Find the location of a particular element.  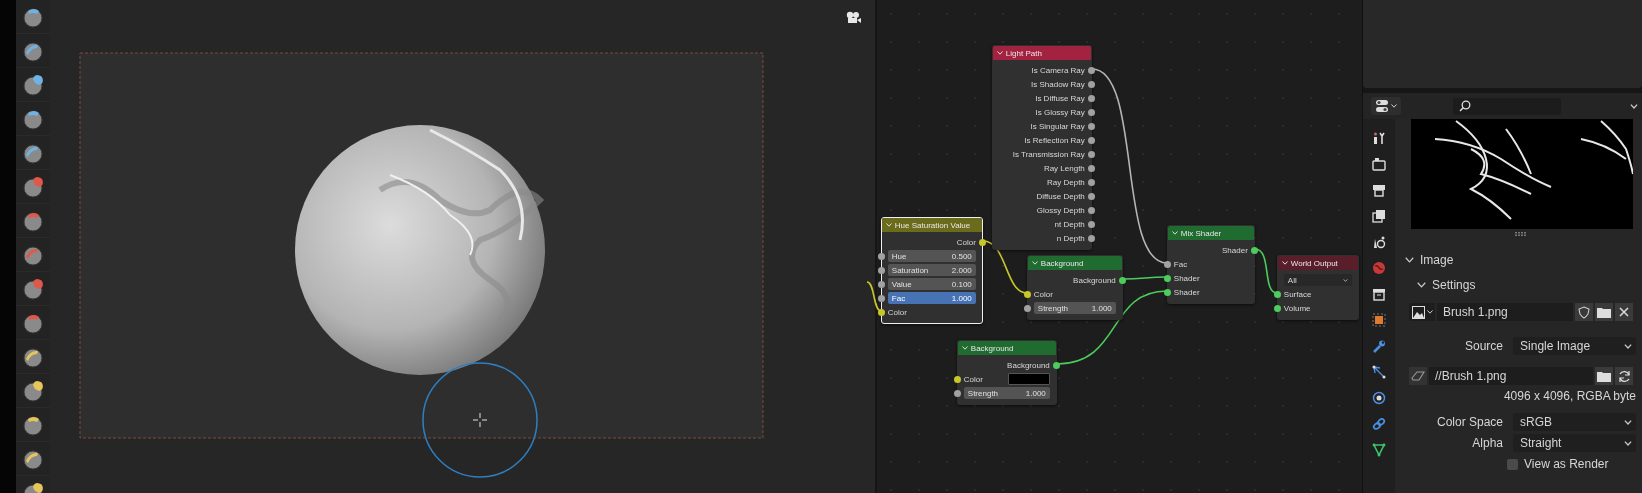

link-chain-icon is located at coordinates (1379, 424).